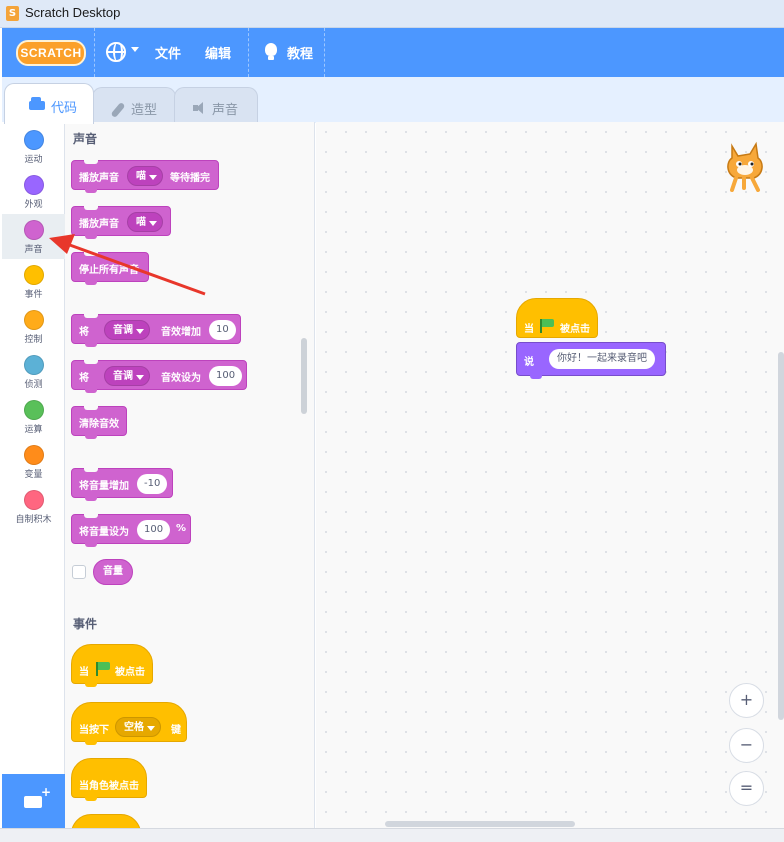 This screenshot has height=842, width=784. Describe the element at coordinates (324, 52) in the screenshot. I see `menu-divider` at that location.